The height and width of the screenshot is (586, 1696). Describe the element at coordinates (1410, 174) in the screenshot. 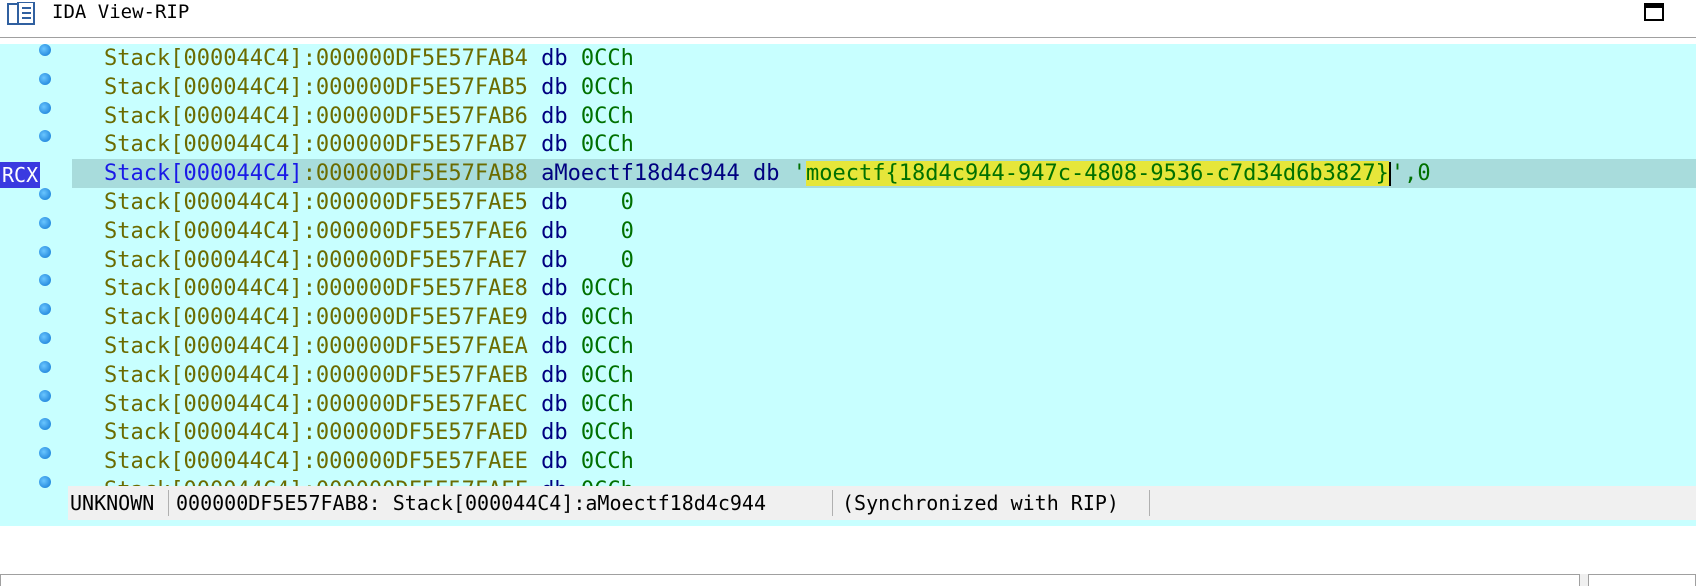

I see `string-quote-close: ',0` at that location.